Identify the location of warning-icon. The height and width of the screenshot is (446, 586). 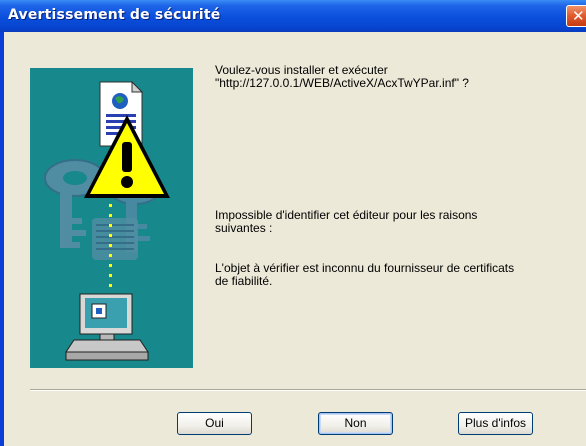
(127, 156).